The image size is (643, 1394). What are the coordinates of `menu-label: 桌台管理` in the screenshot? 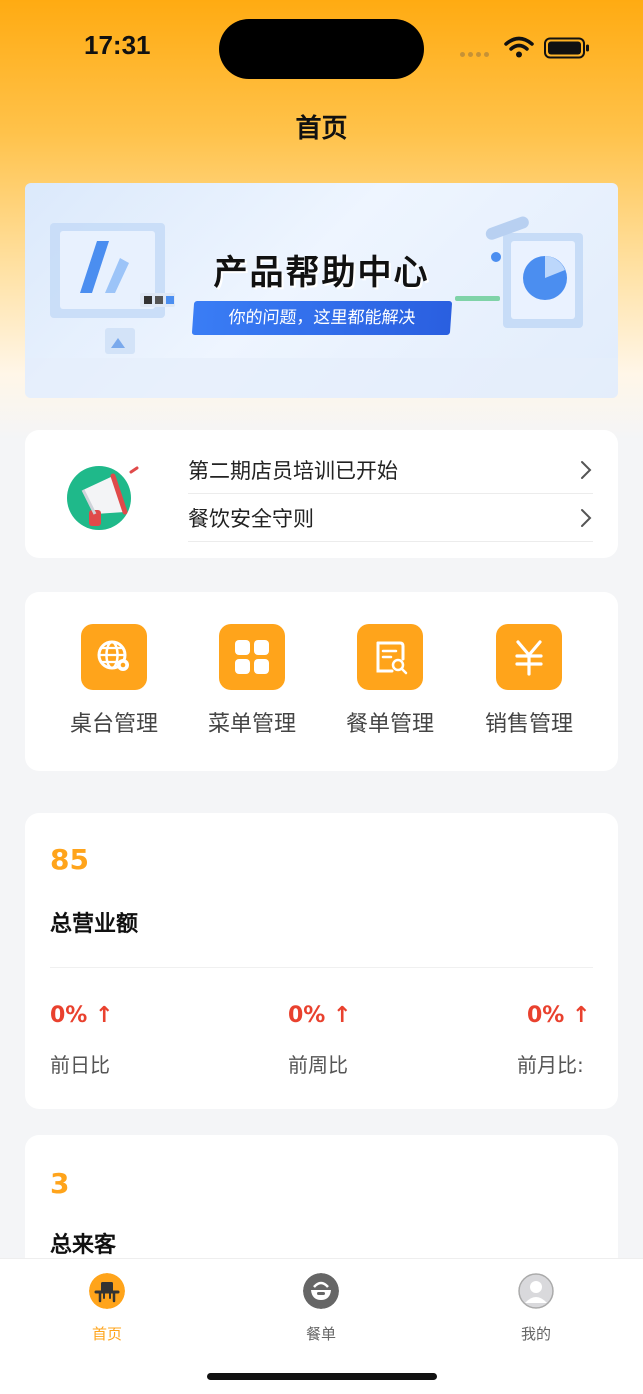 It's located at (113, 724).